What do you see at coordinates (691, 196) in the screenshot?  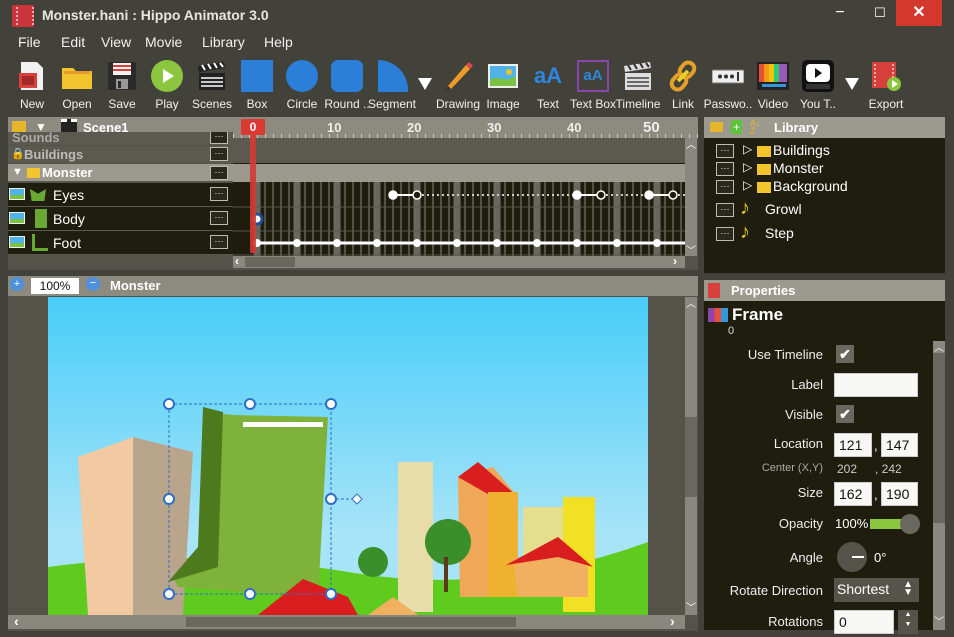 I see `timeline-vscroll: ︿ ﹀` at bounding box center [691, 196].